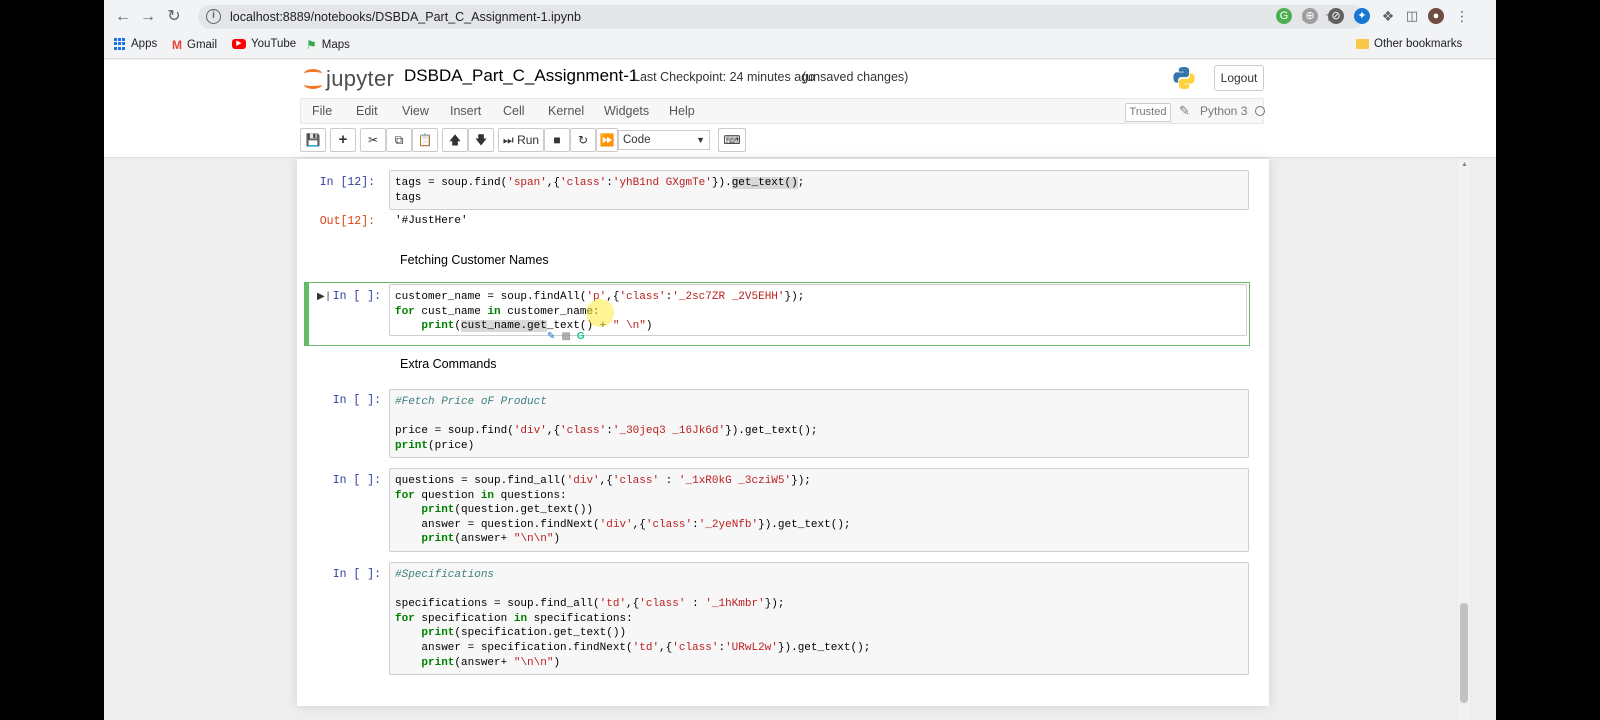  What do you see at coordinates (700, 140) in the screenshot?
I see `chevron-down-icon: ▼` at bounding box center [700, 140].